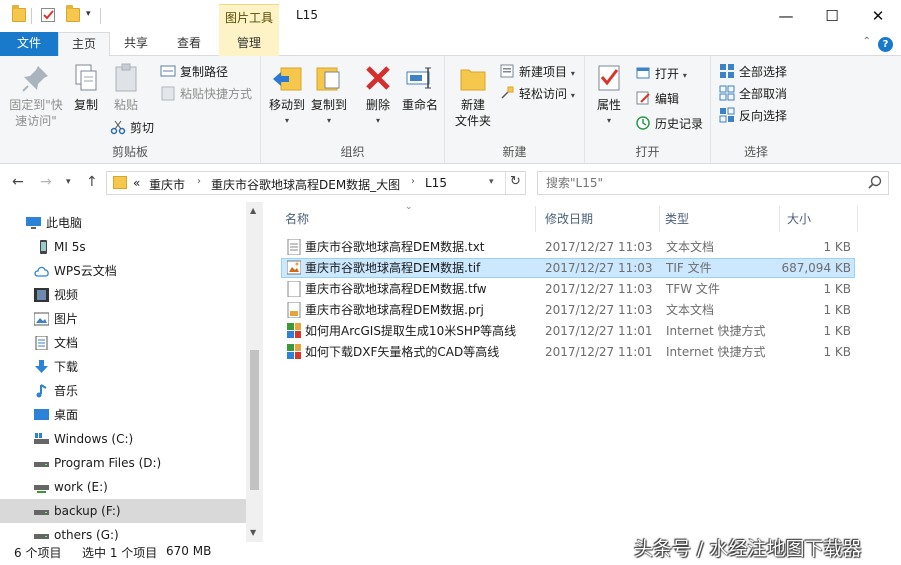 The image size is (901, 565). What do you see at coordinates (123, 415) in the screenshot?
I see `nav-item-desktop: 桌面` at bounding box center [123, 415].